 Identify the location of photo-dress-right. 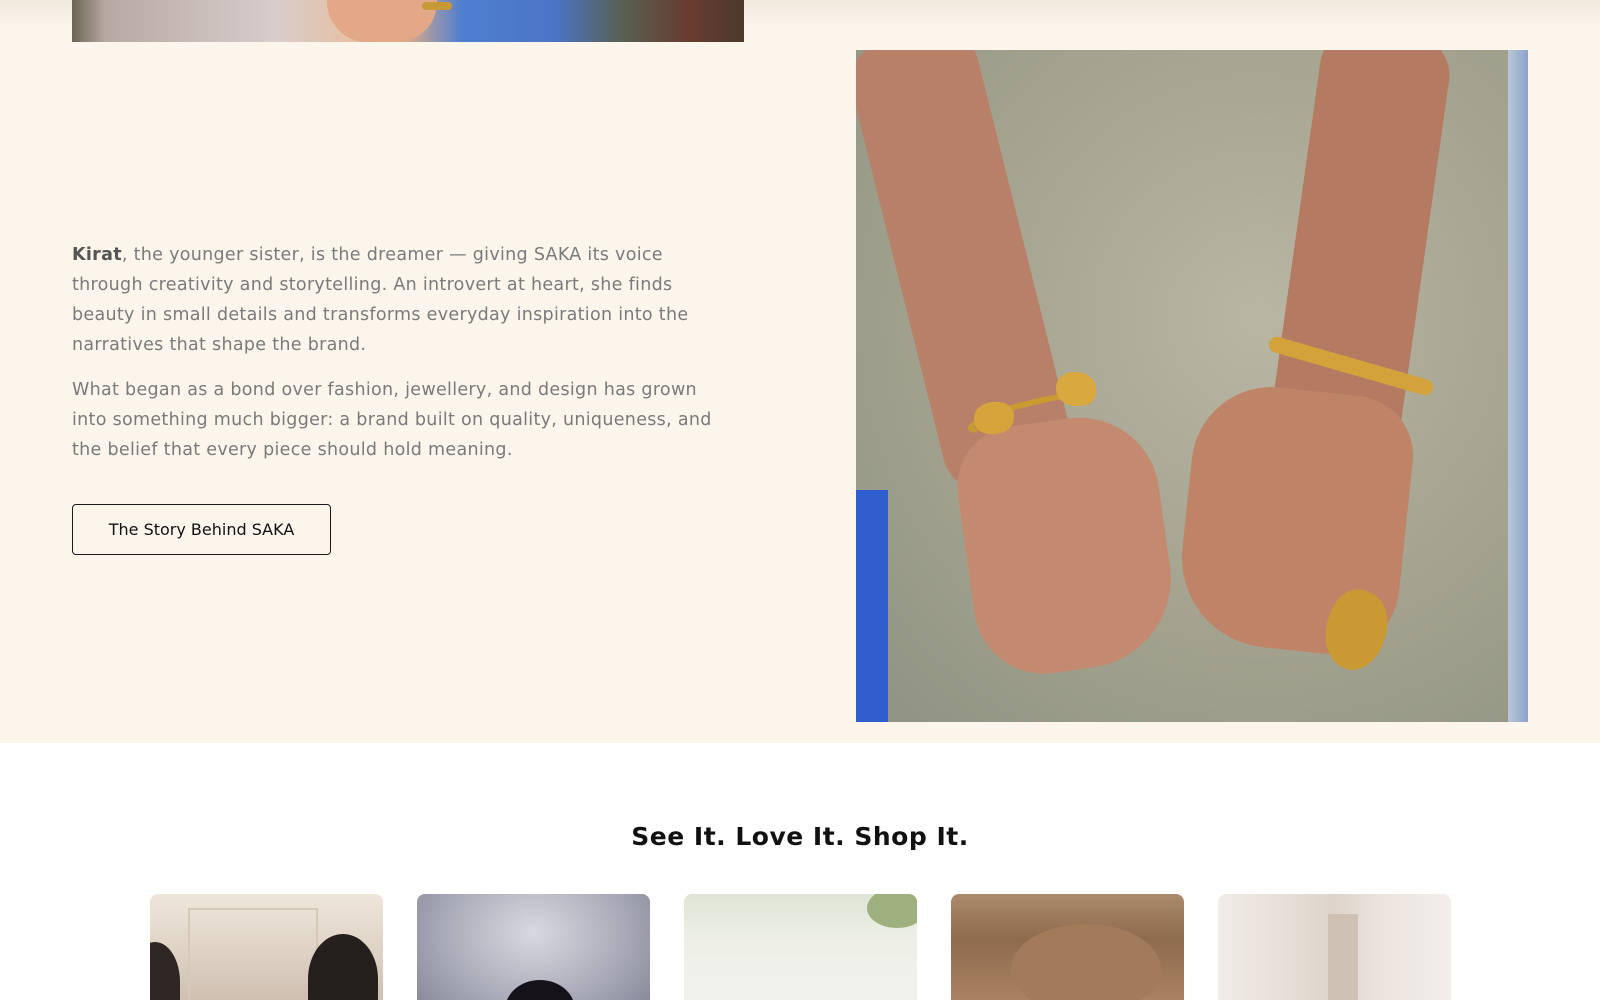
(1518, 386).